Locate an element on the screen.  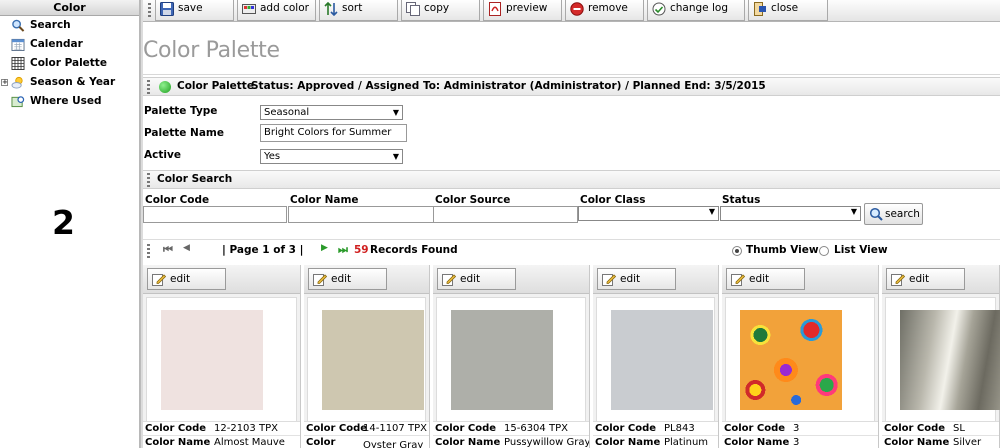
last-page-icon: ⏭ is located at coordinates (343, 250).